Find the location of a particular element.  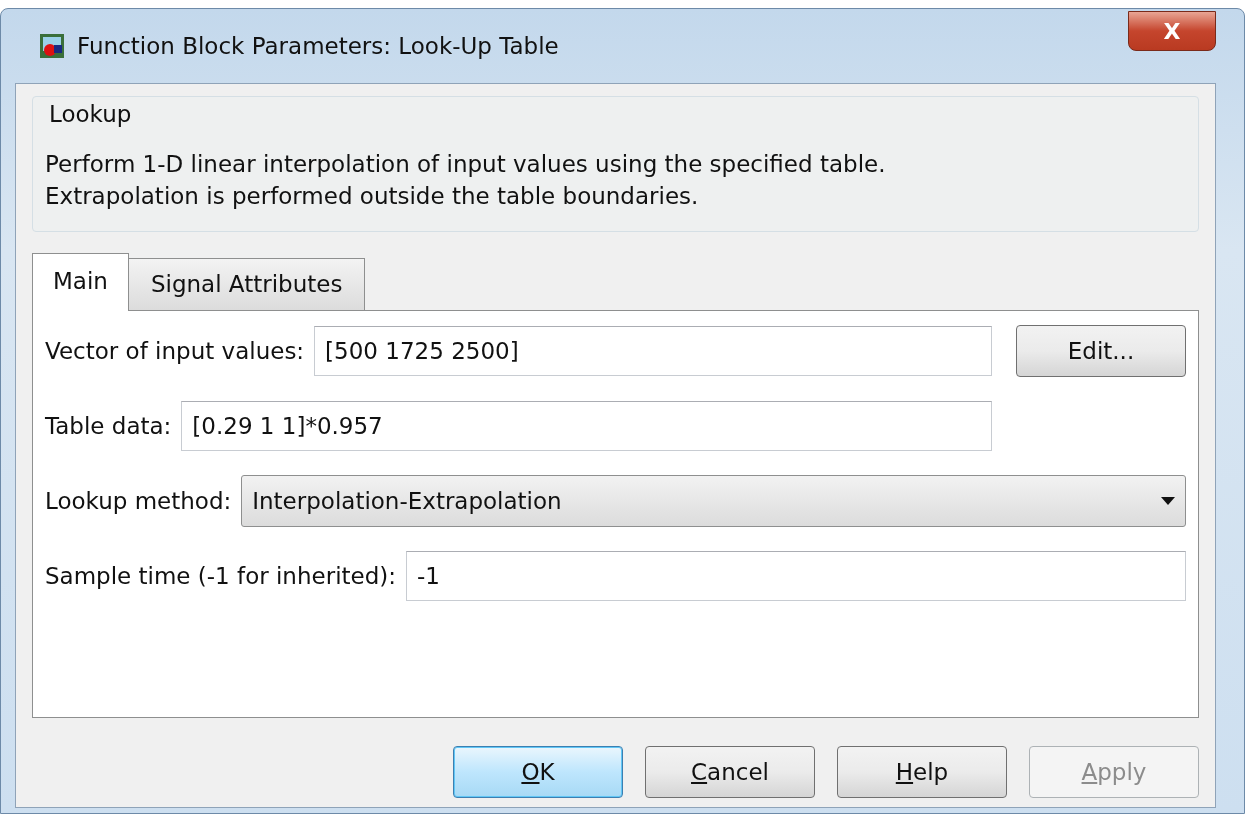

description-text: Perform 1-D linear interpolation of input values using the specified table. Extrapolation is performed outside the table boundaries. is located at coordinates (466, 180).